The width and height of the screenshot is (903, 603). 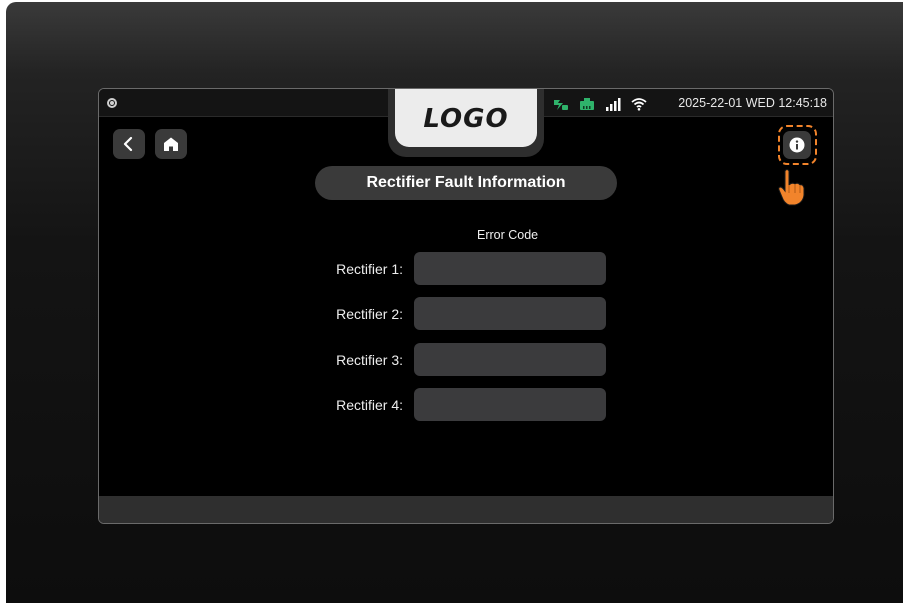 I want to click on home-button, so click(x=171, y=144).